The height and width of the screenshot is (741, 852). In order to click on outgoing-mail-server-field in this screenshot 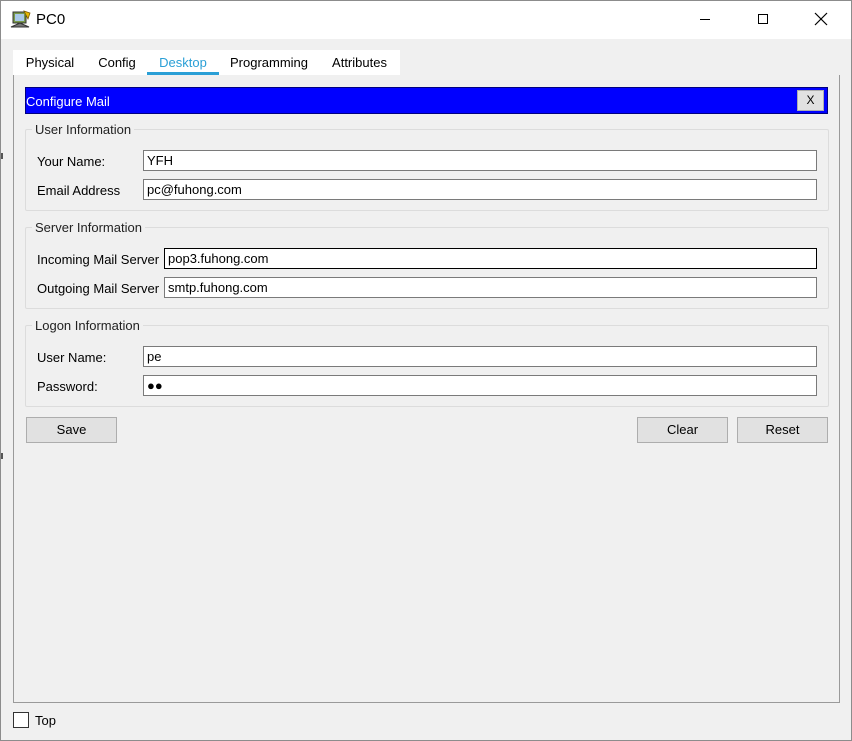, I will do `click(490, 287)`.